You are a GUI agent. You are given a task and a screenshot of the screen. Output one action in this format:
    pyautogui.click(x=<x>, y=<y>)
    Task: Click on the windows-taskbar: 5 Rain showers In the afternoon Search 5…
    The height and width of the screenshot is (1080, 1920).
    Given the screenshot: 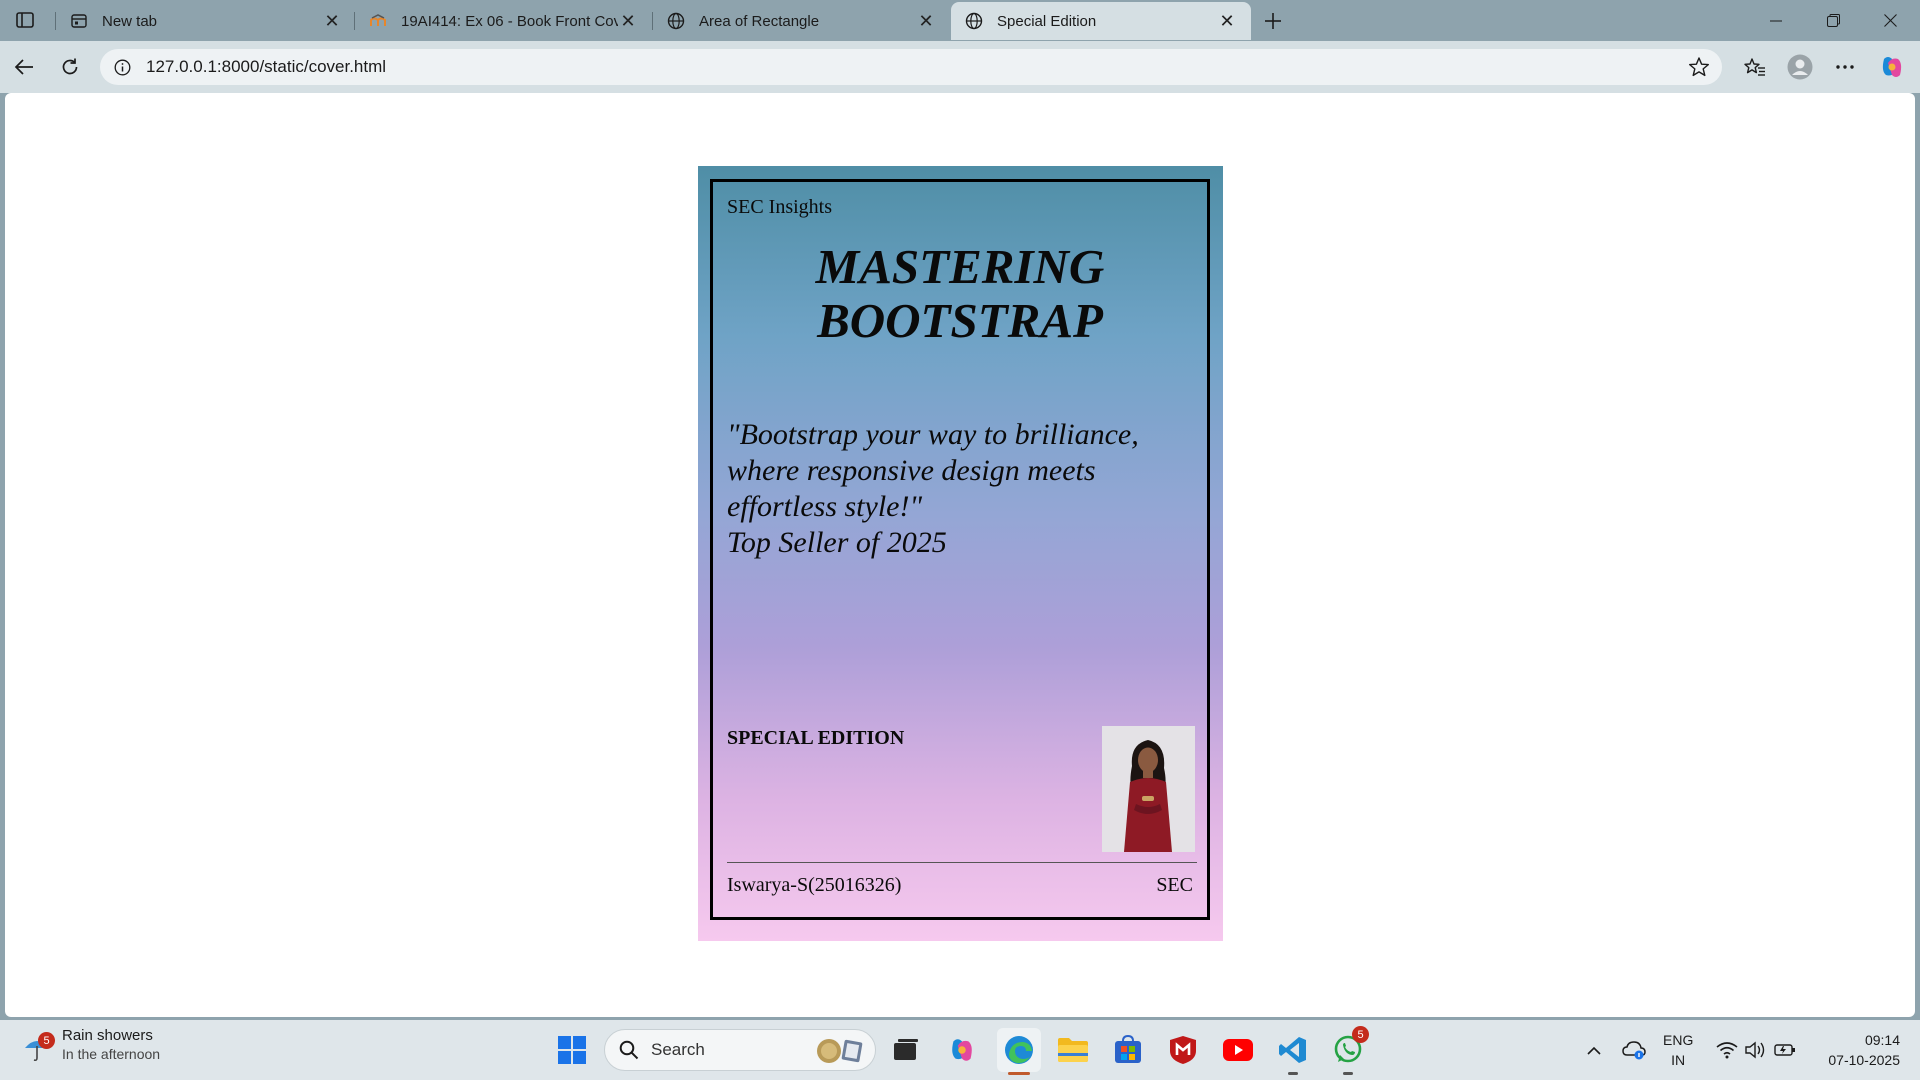 What is the action you would take?
    pyautogui.click(x=960, y=1050)
    